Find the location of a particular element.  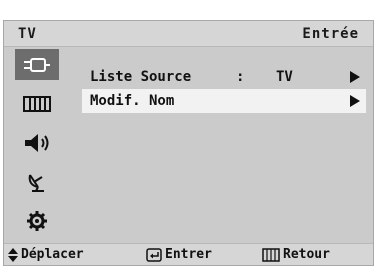

sound-icon is located at coordinates (37, 143).